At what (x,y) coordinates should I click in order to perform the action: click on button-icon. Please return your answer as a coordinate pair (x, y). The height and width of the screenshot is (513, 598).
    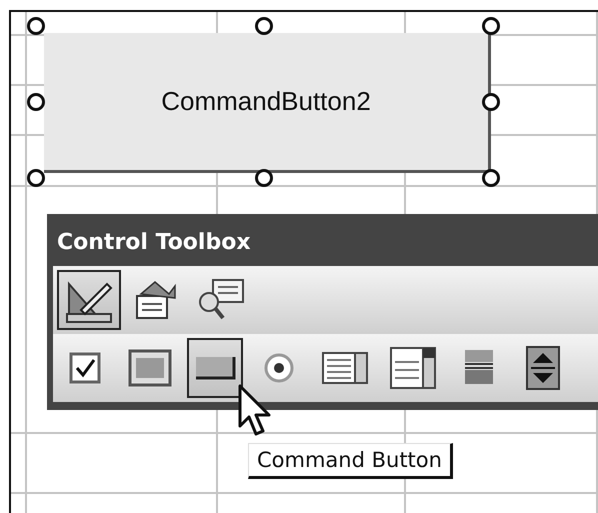
    Looking at the image, I should click on (215, 368).